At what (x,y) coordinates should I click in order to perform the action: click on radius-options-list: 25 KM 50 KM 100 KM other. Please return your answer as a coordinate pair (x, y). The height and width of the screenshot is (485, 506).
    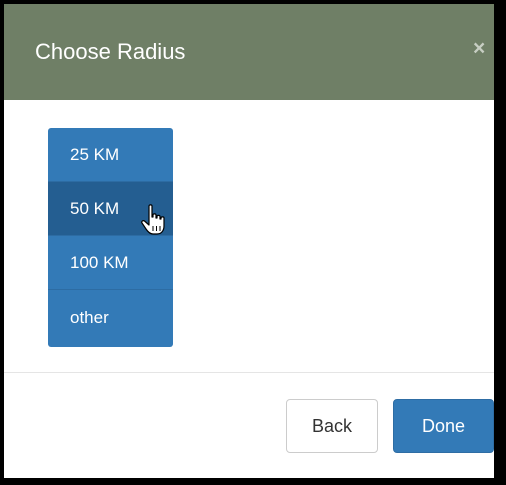
    Looking at the image, I should click on (110, 237).